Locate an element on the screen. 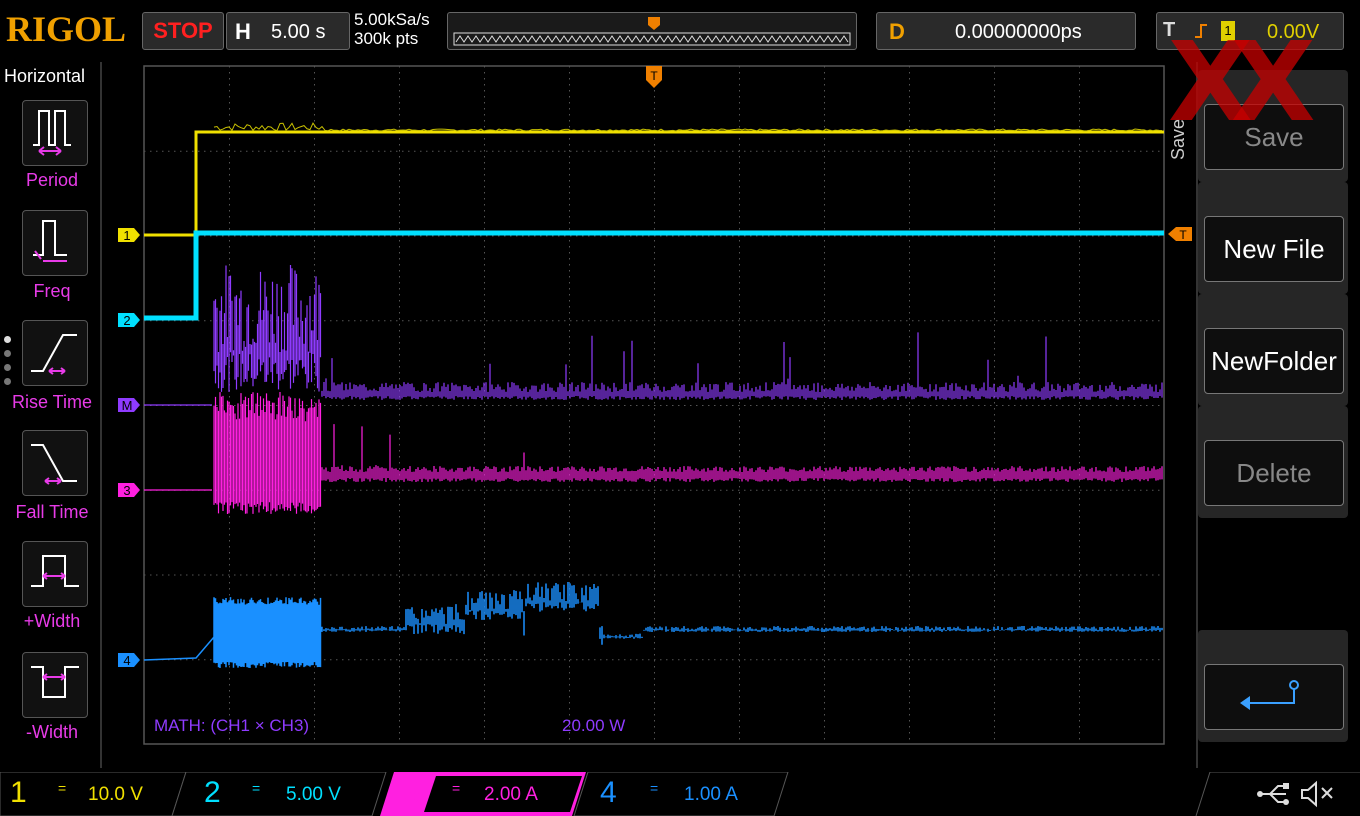 The image size is (1360, 816). horizontal-label: H is located at coordinates (243, 31).